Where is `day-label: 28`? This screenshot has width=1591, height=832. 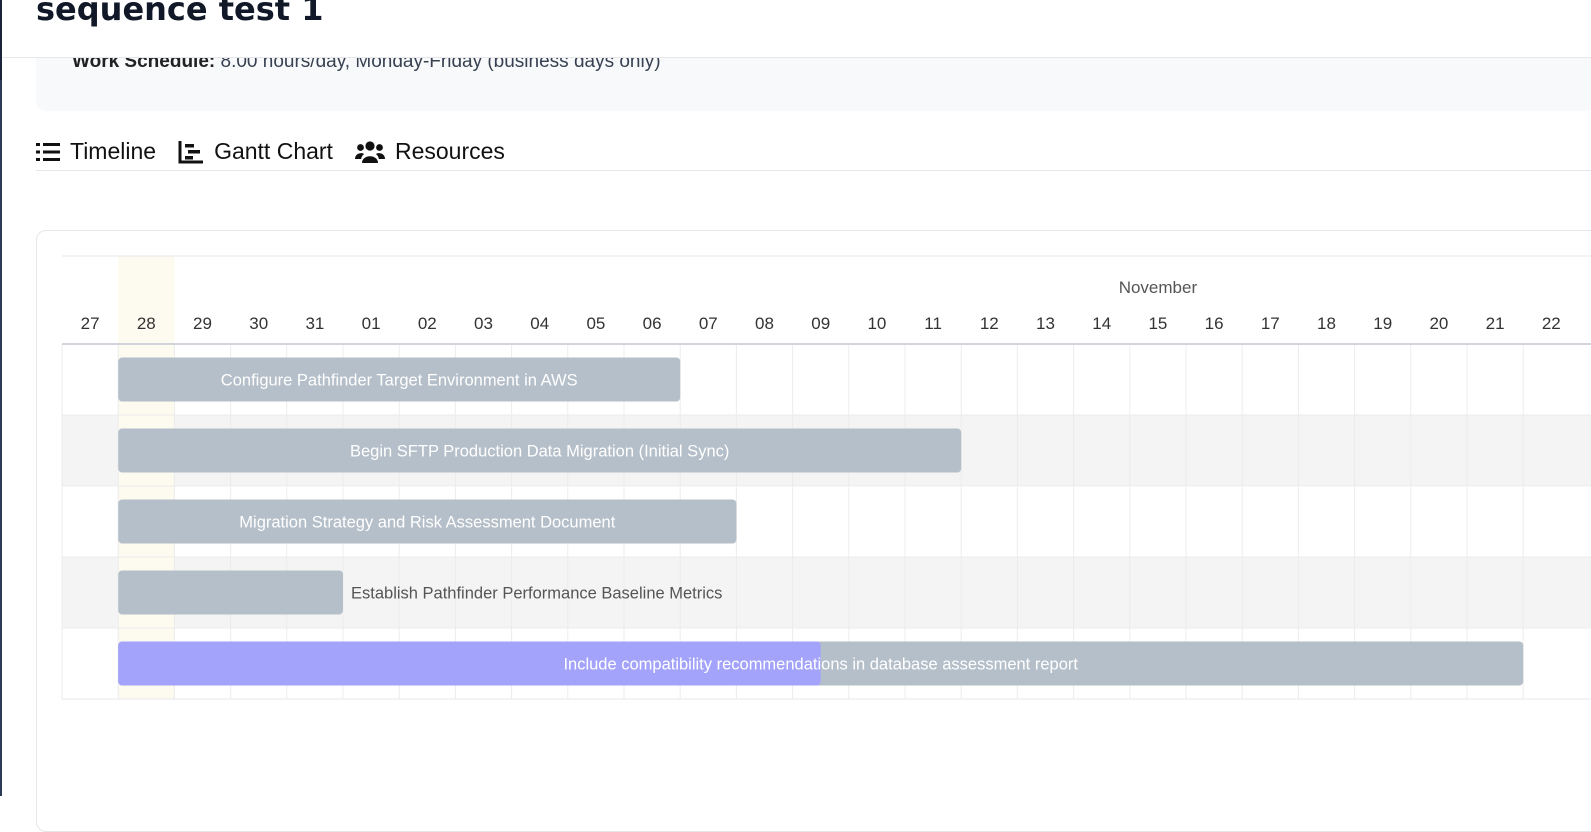 day-label: 28 is located at coordinates (146, 323).